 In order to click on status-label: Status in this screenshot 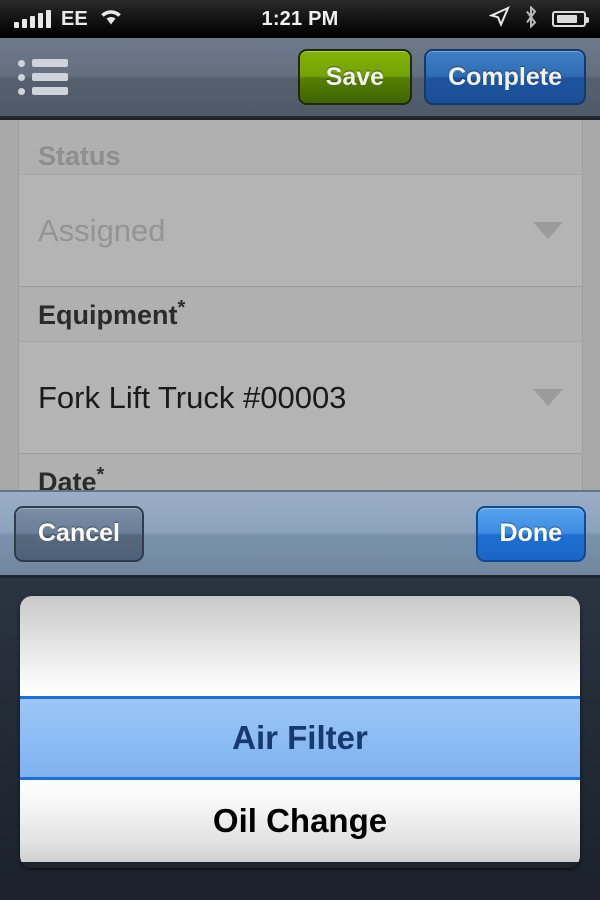, I will do `click(79, 156)`.